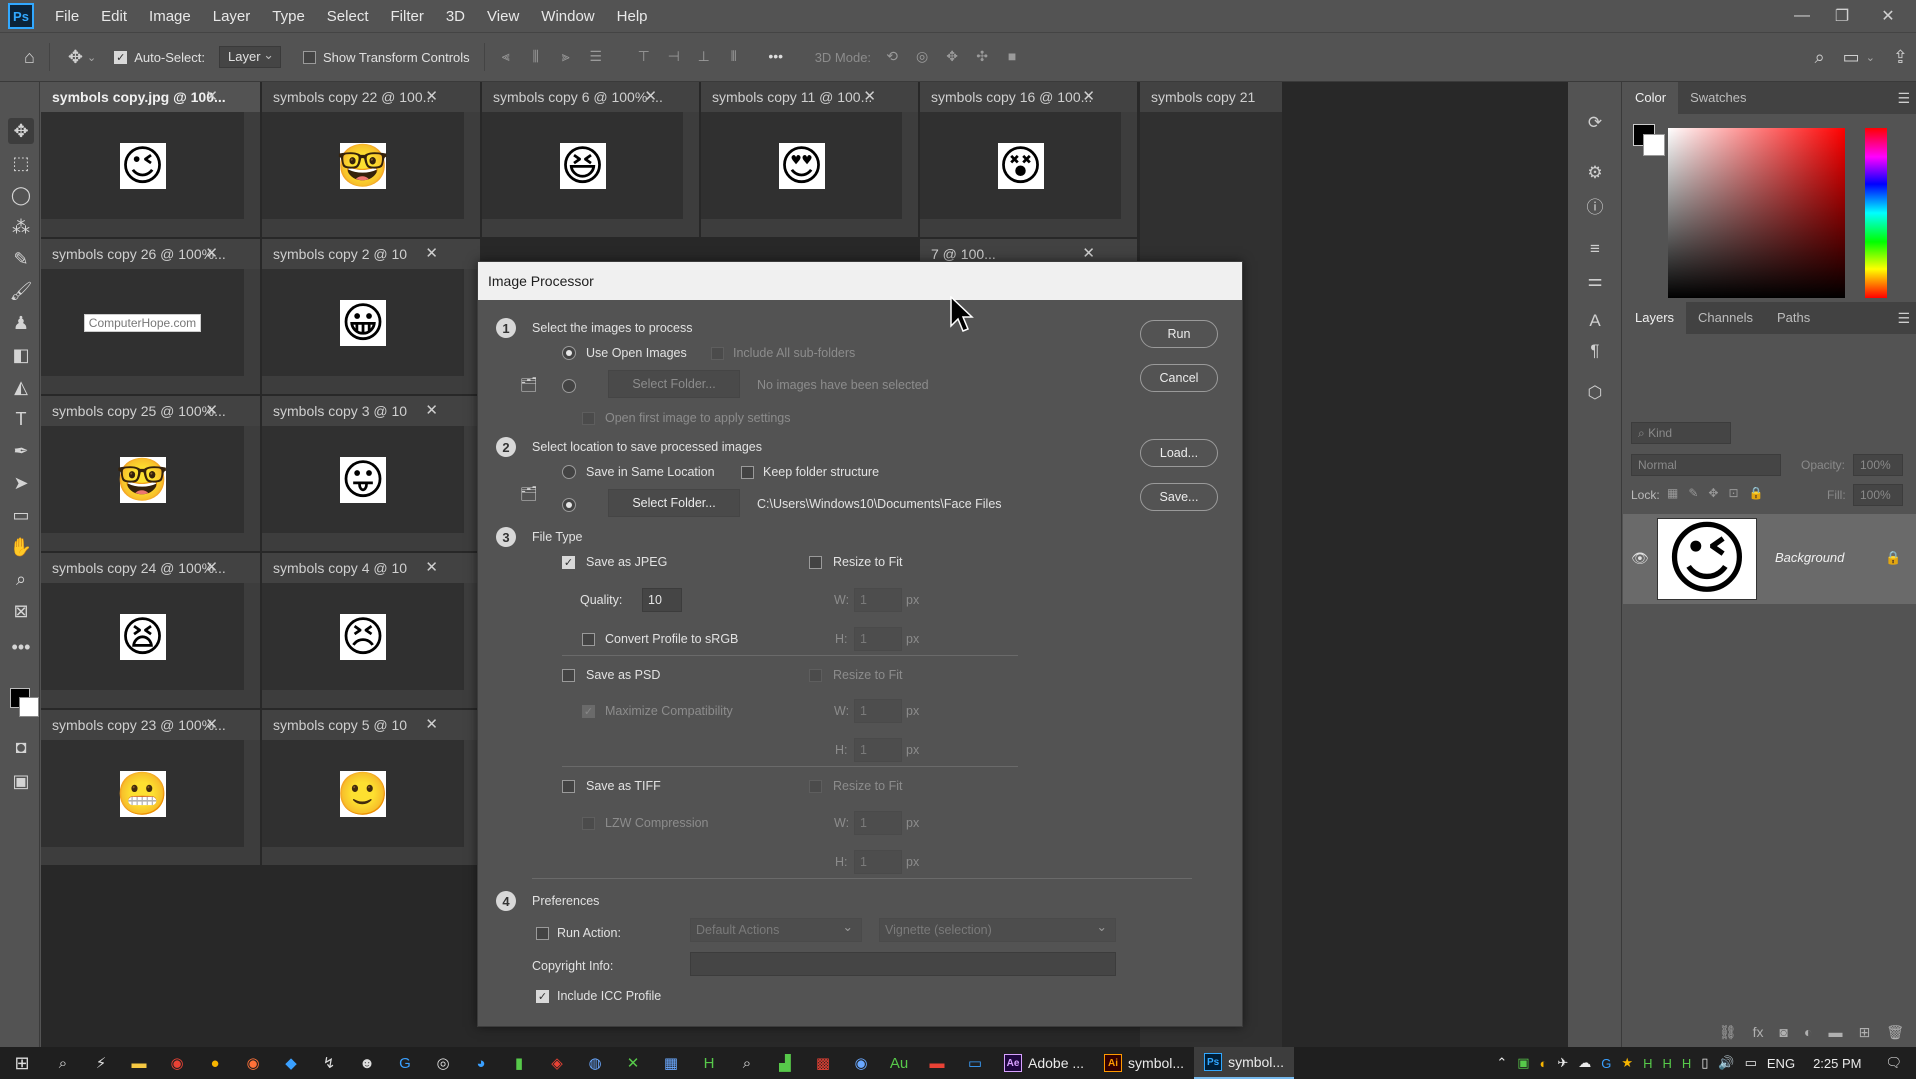  I want to click on network-icon: ▭, so click(1751, 1063).